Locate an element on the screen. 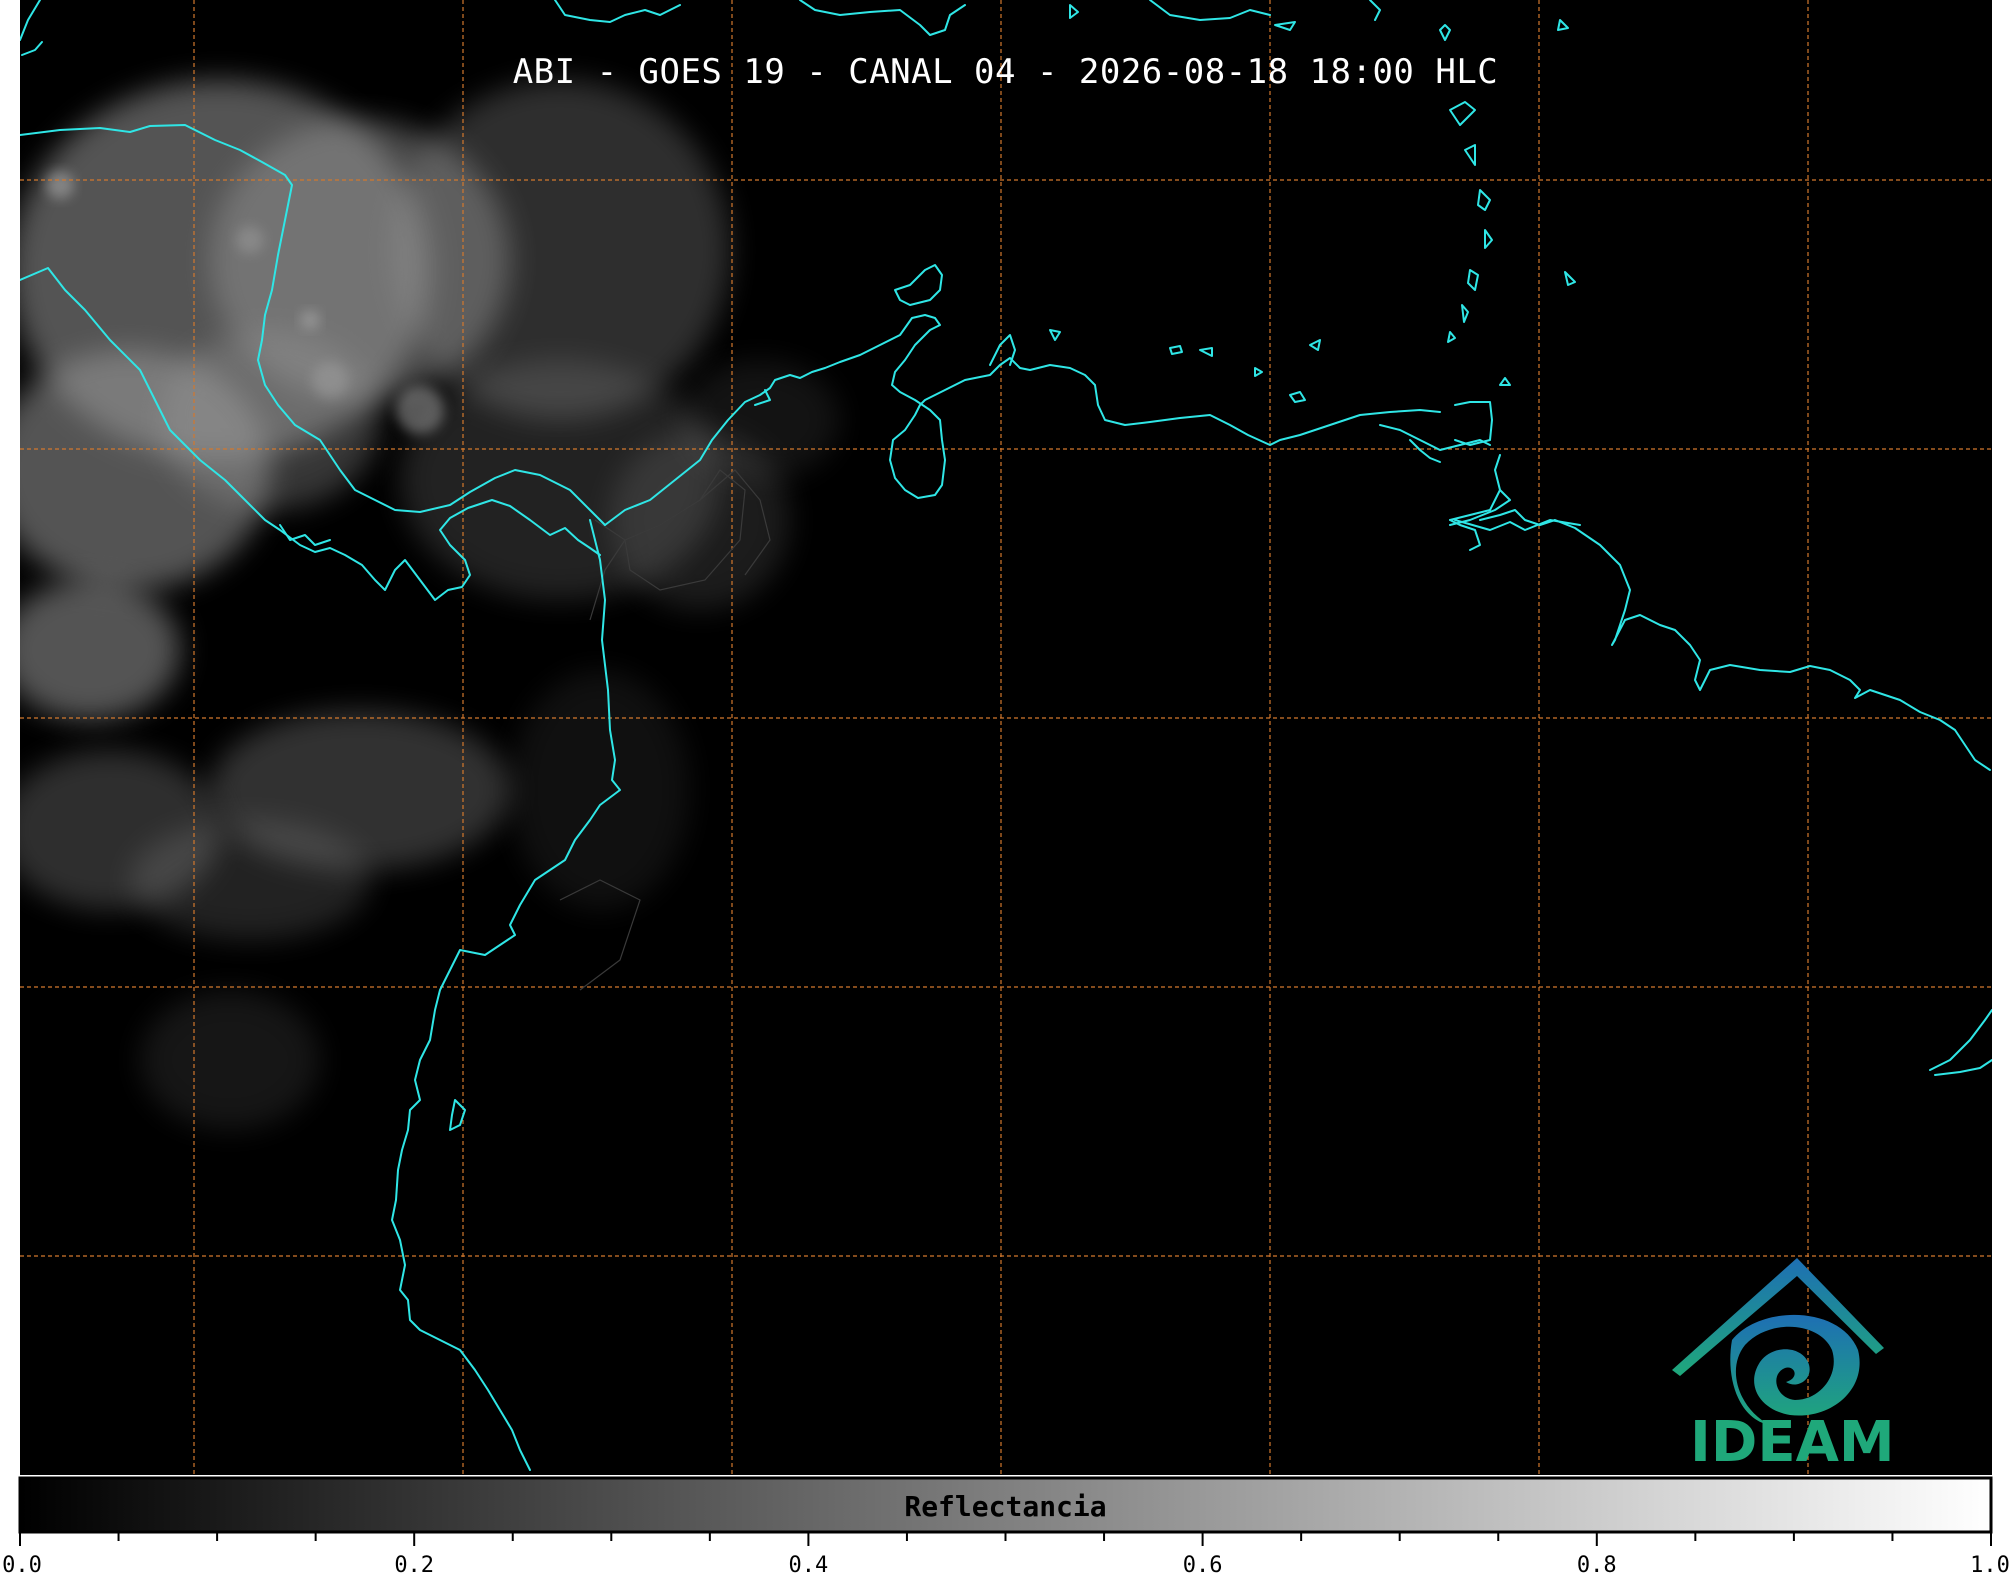 The width and height of the screenshot is (2011, 1578). colorbar-tick-label: 0.0 is located at coordinates (22, 1565).